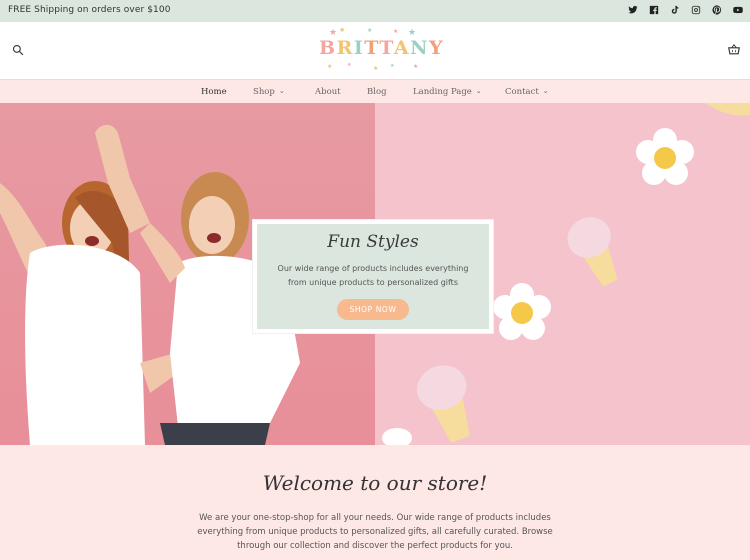 The width and height of the screenshot is (750, 560). What do you see at coordinates (738, 10) in the screenshot?
I see `youtube-icon` at bounding box center [738, 10].